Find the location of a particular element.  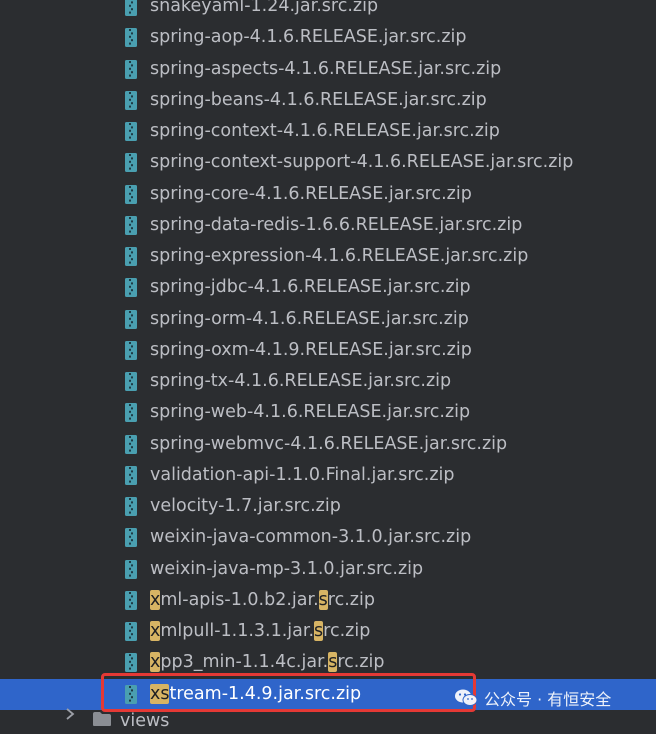

tree-item-label: spring-context-4.1.6.RELEASE.jar.src.zip is located at coordinates (325, 131).